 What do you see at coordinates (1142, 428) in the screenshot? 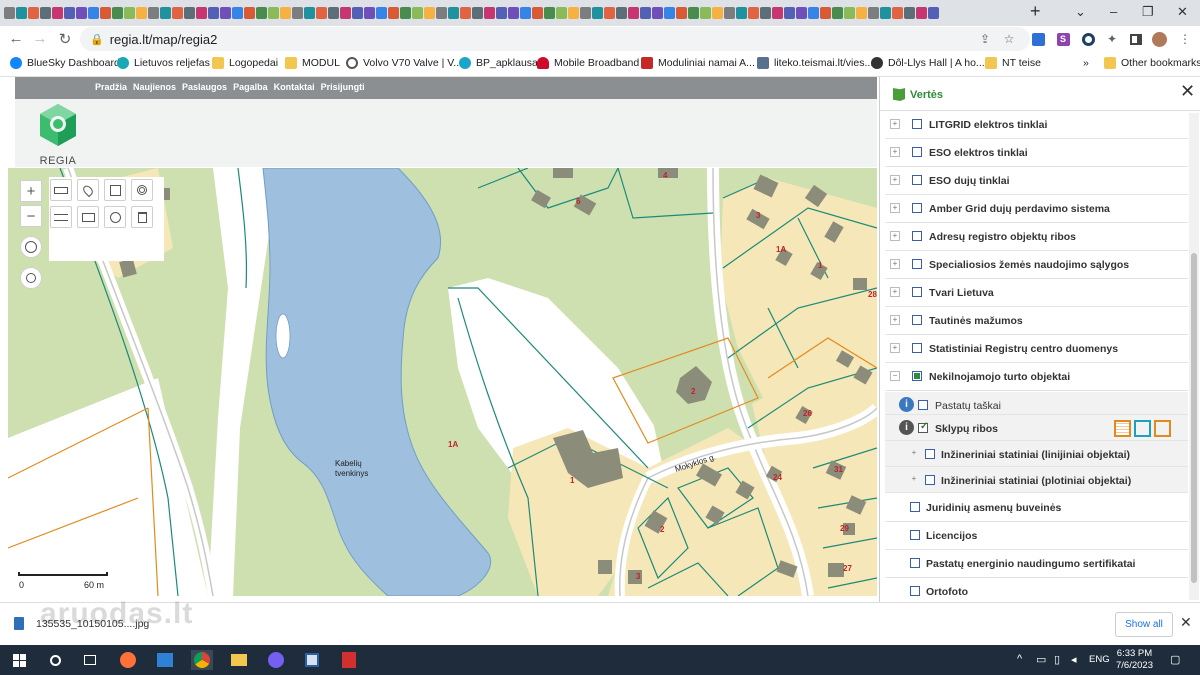
I see `parcel-style-swatch` at bounding box center [1142, 428].